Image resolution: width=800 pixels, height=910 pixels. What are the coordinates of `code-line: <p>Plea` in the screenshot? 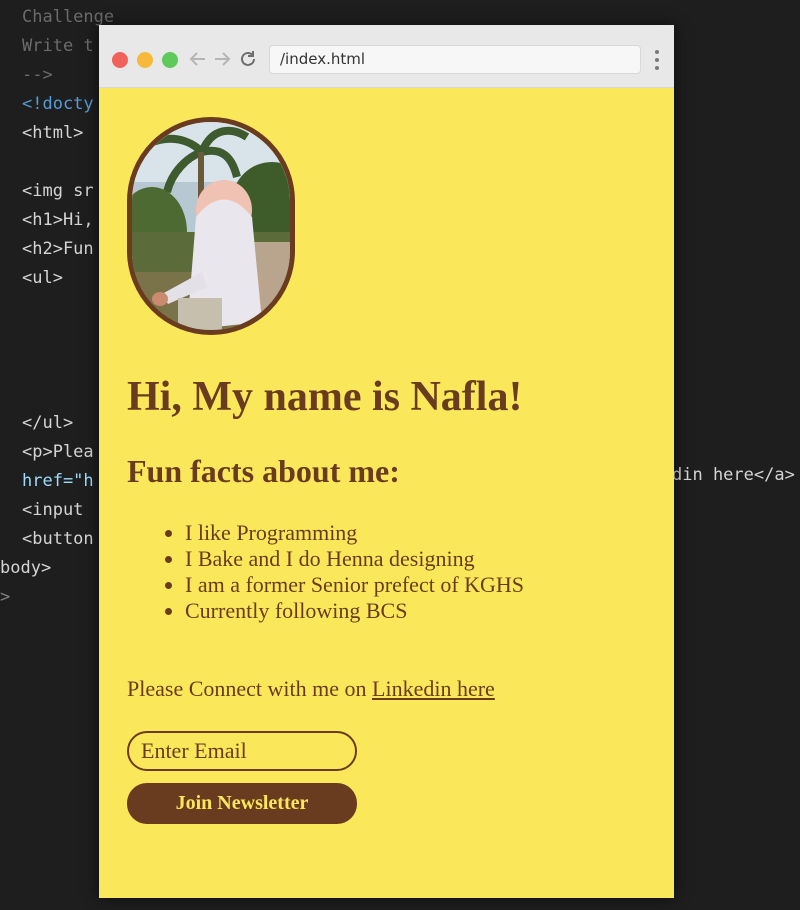 It's located at (58, 452).